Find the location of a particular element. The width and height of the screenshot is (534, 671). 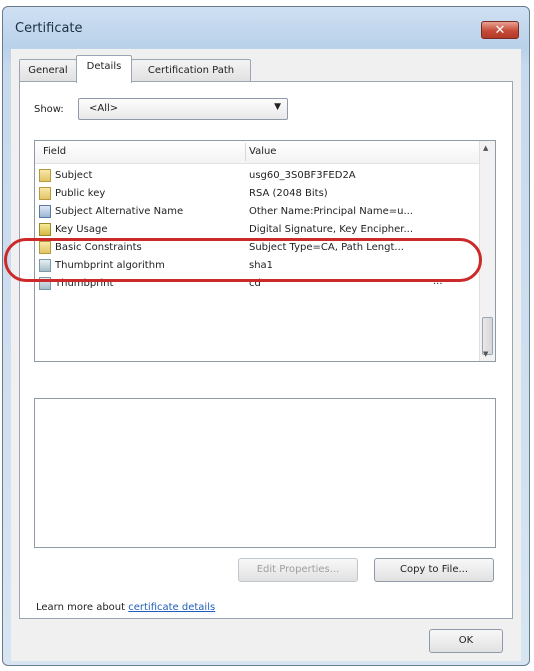

list-item: Public key RSA (2048 Bits) is located at coordinates (257, 194).